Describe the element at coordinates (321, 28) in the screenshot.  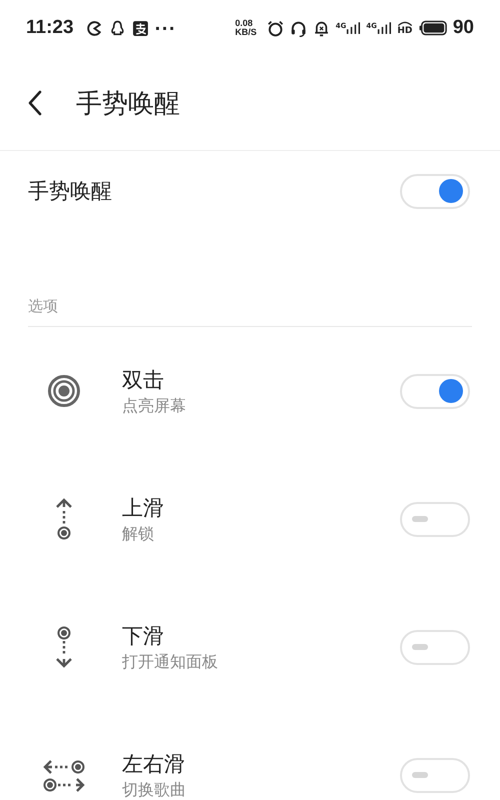
I see `bell-muted-icon` at that location.